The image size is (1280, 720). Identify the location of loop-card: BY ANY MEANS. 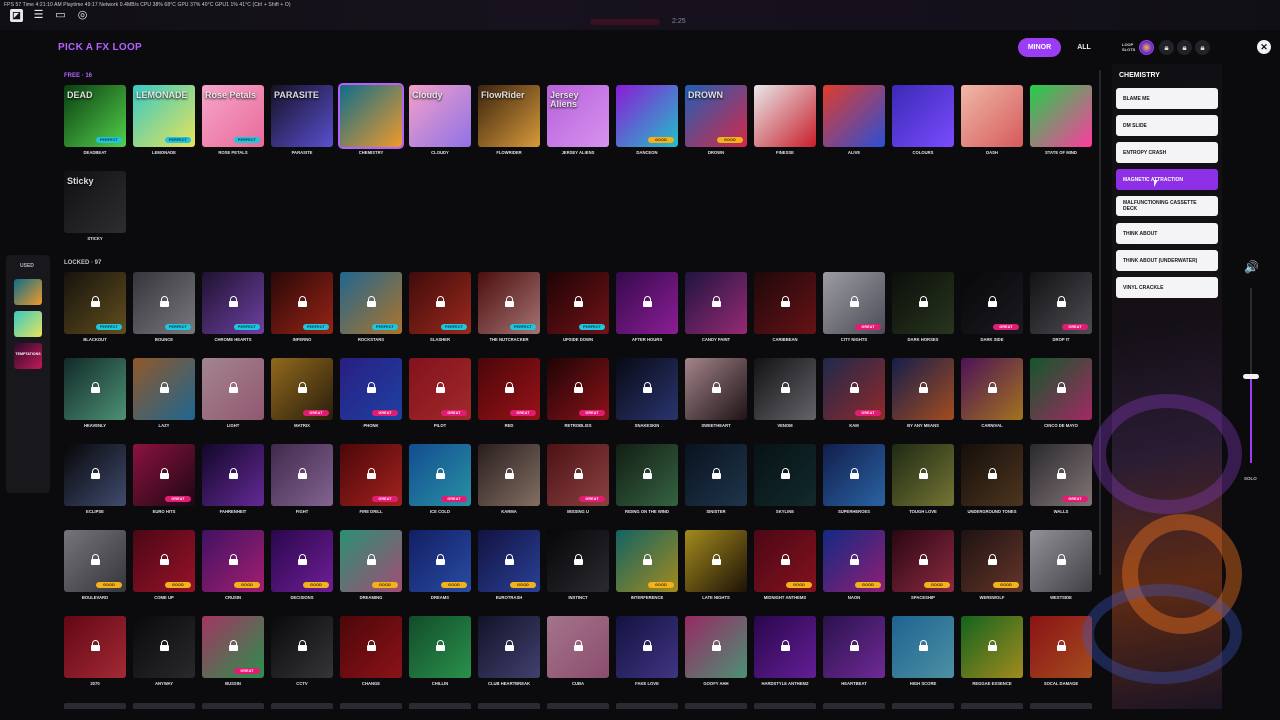
(923, 393).